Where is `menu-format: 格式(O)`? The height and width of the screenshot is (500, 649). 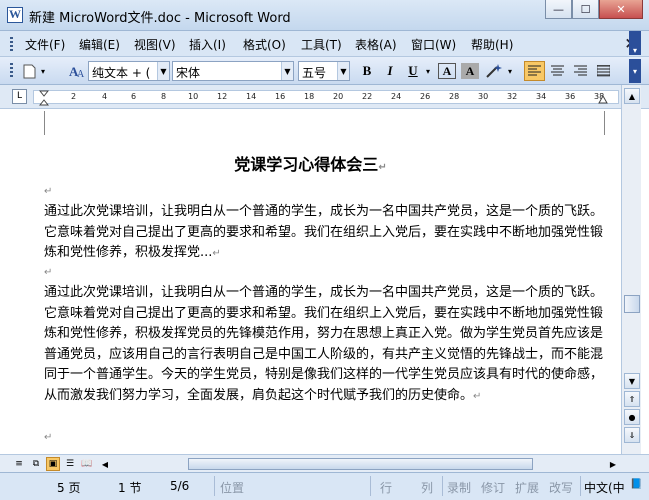
menu-format: 格式(O) is located at coordinates (264, 44).